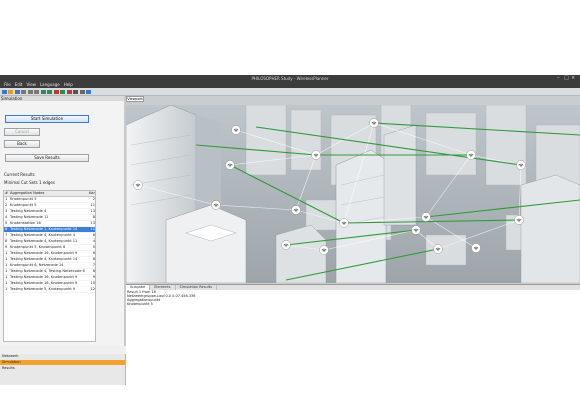 This screenshot has height=400, width=580. Describe the element at coordinates (92, 193) in the screenshot. I see `col-count-header: Kar` at that location.